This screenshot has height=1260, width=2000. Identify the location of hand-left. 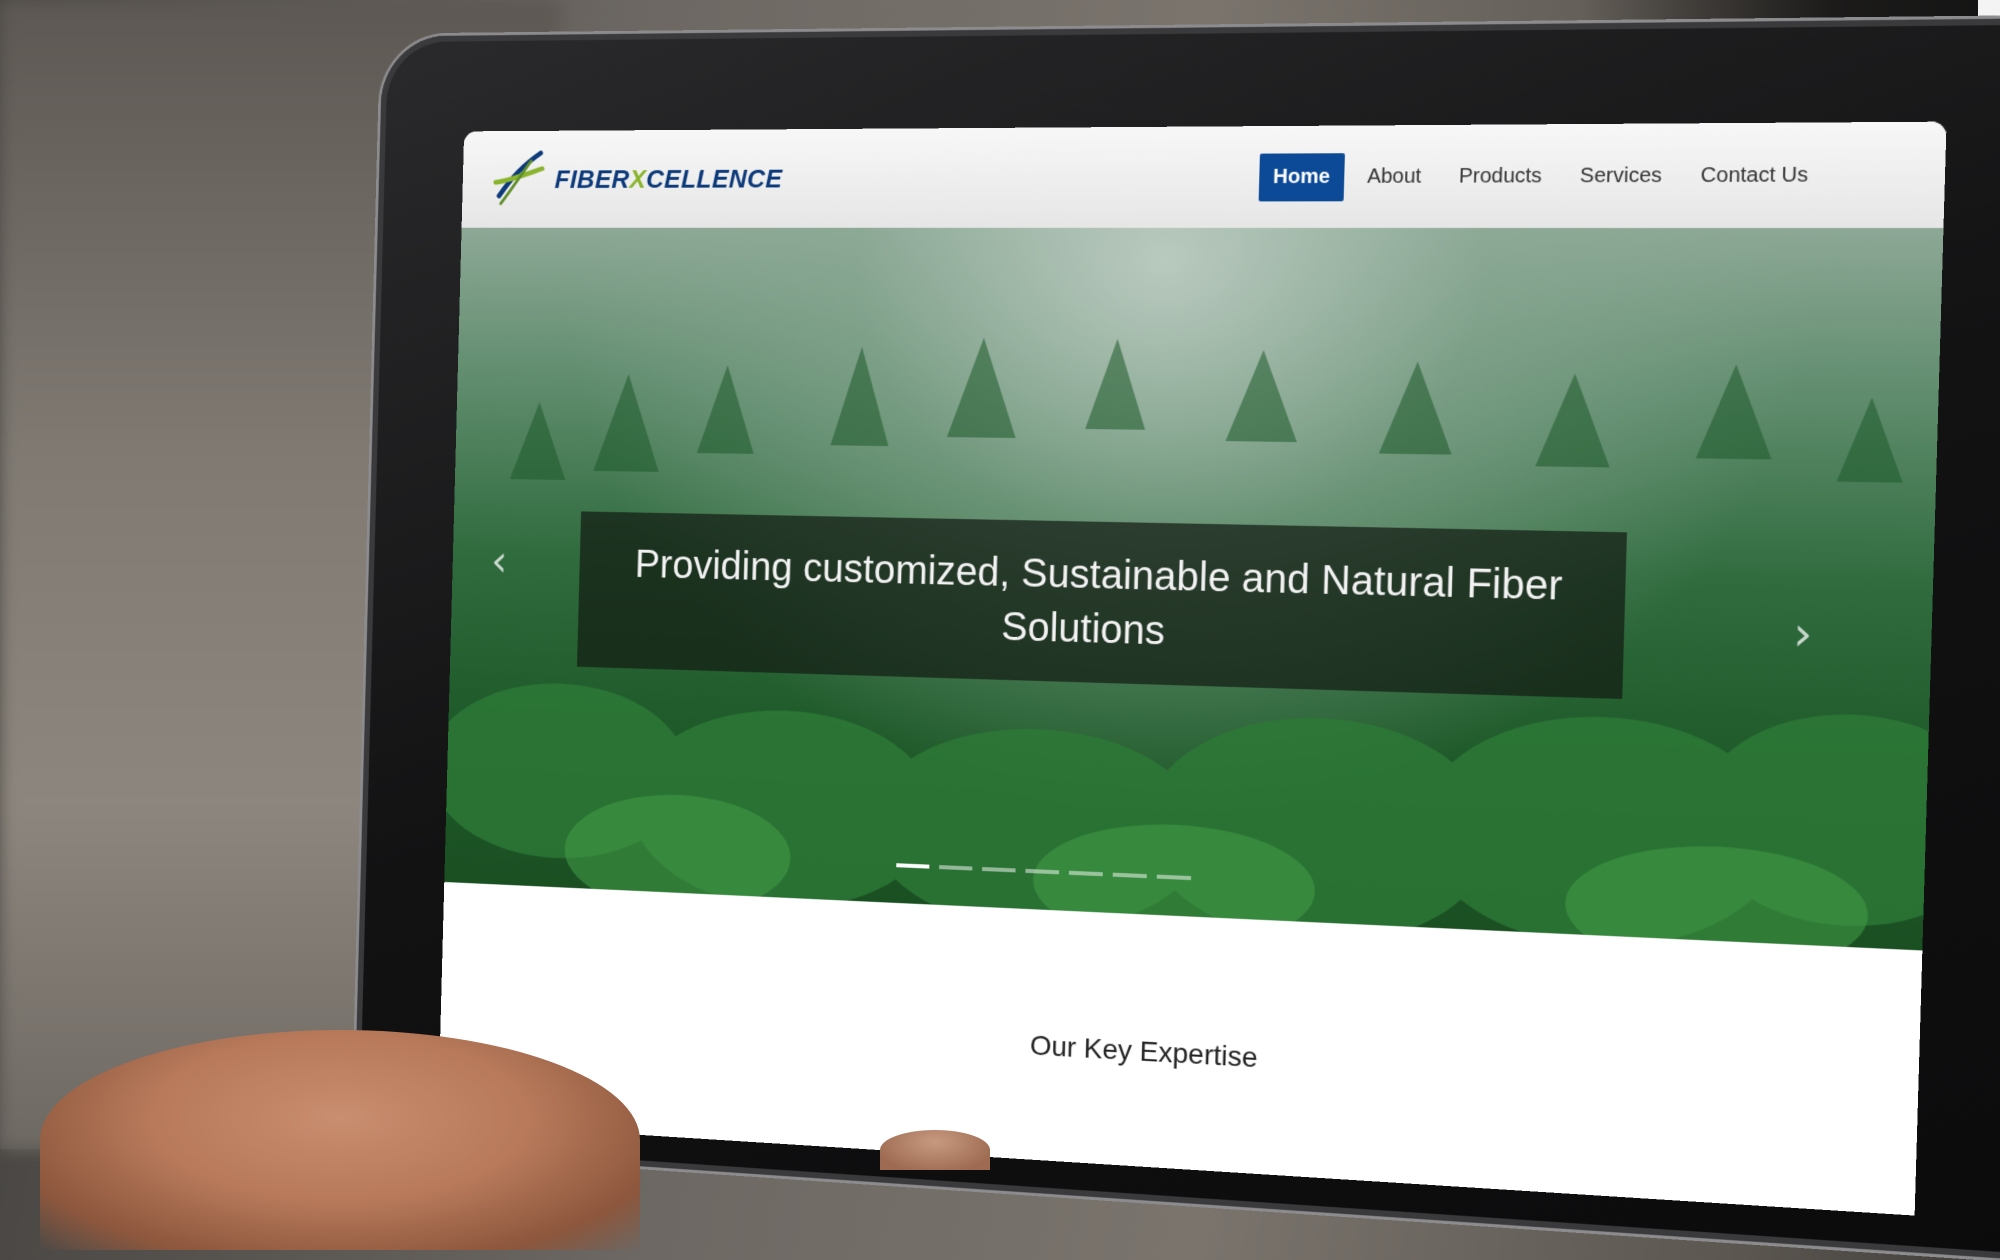
(340, 1140).